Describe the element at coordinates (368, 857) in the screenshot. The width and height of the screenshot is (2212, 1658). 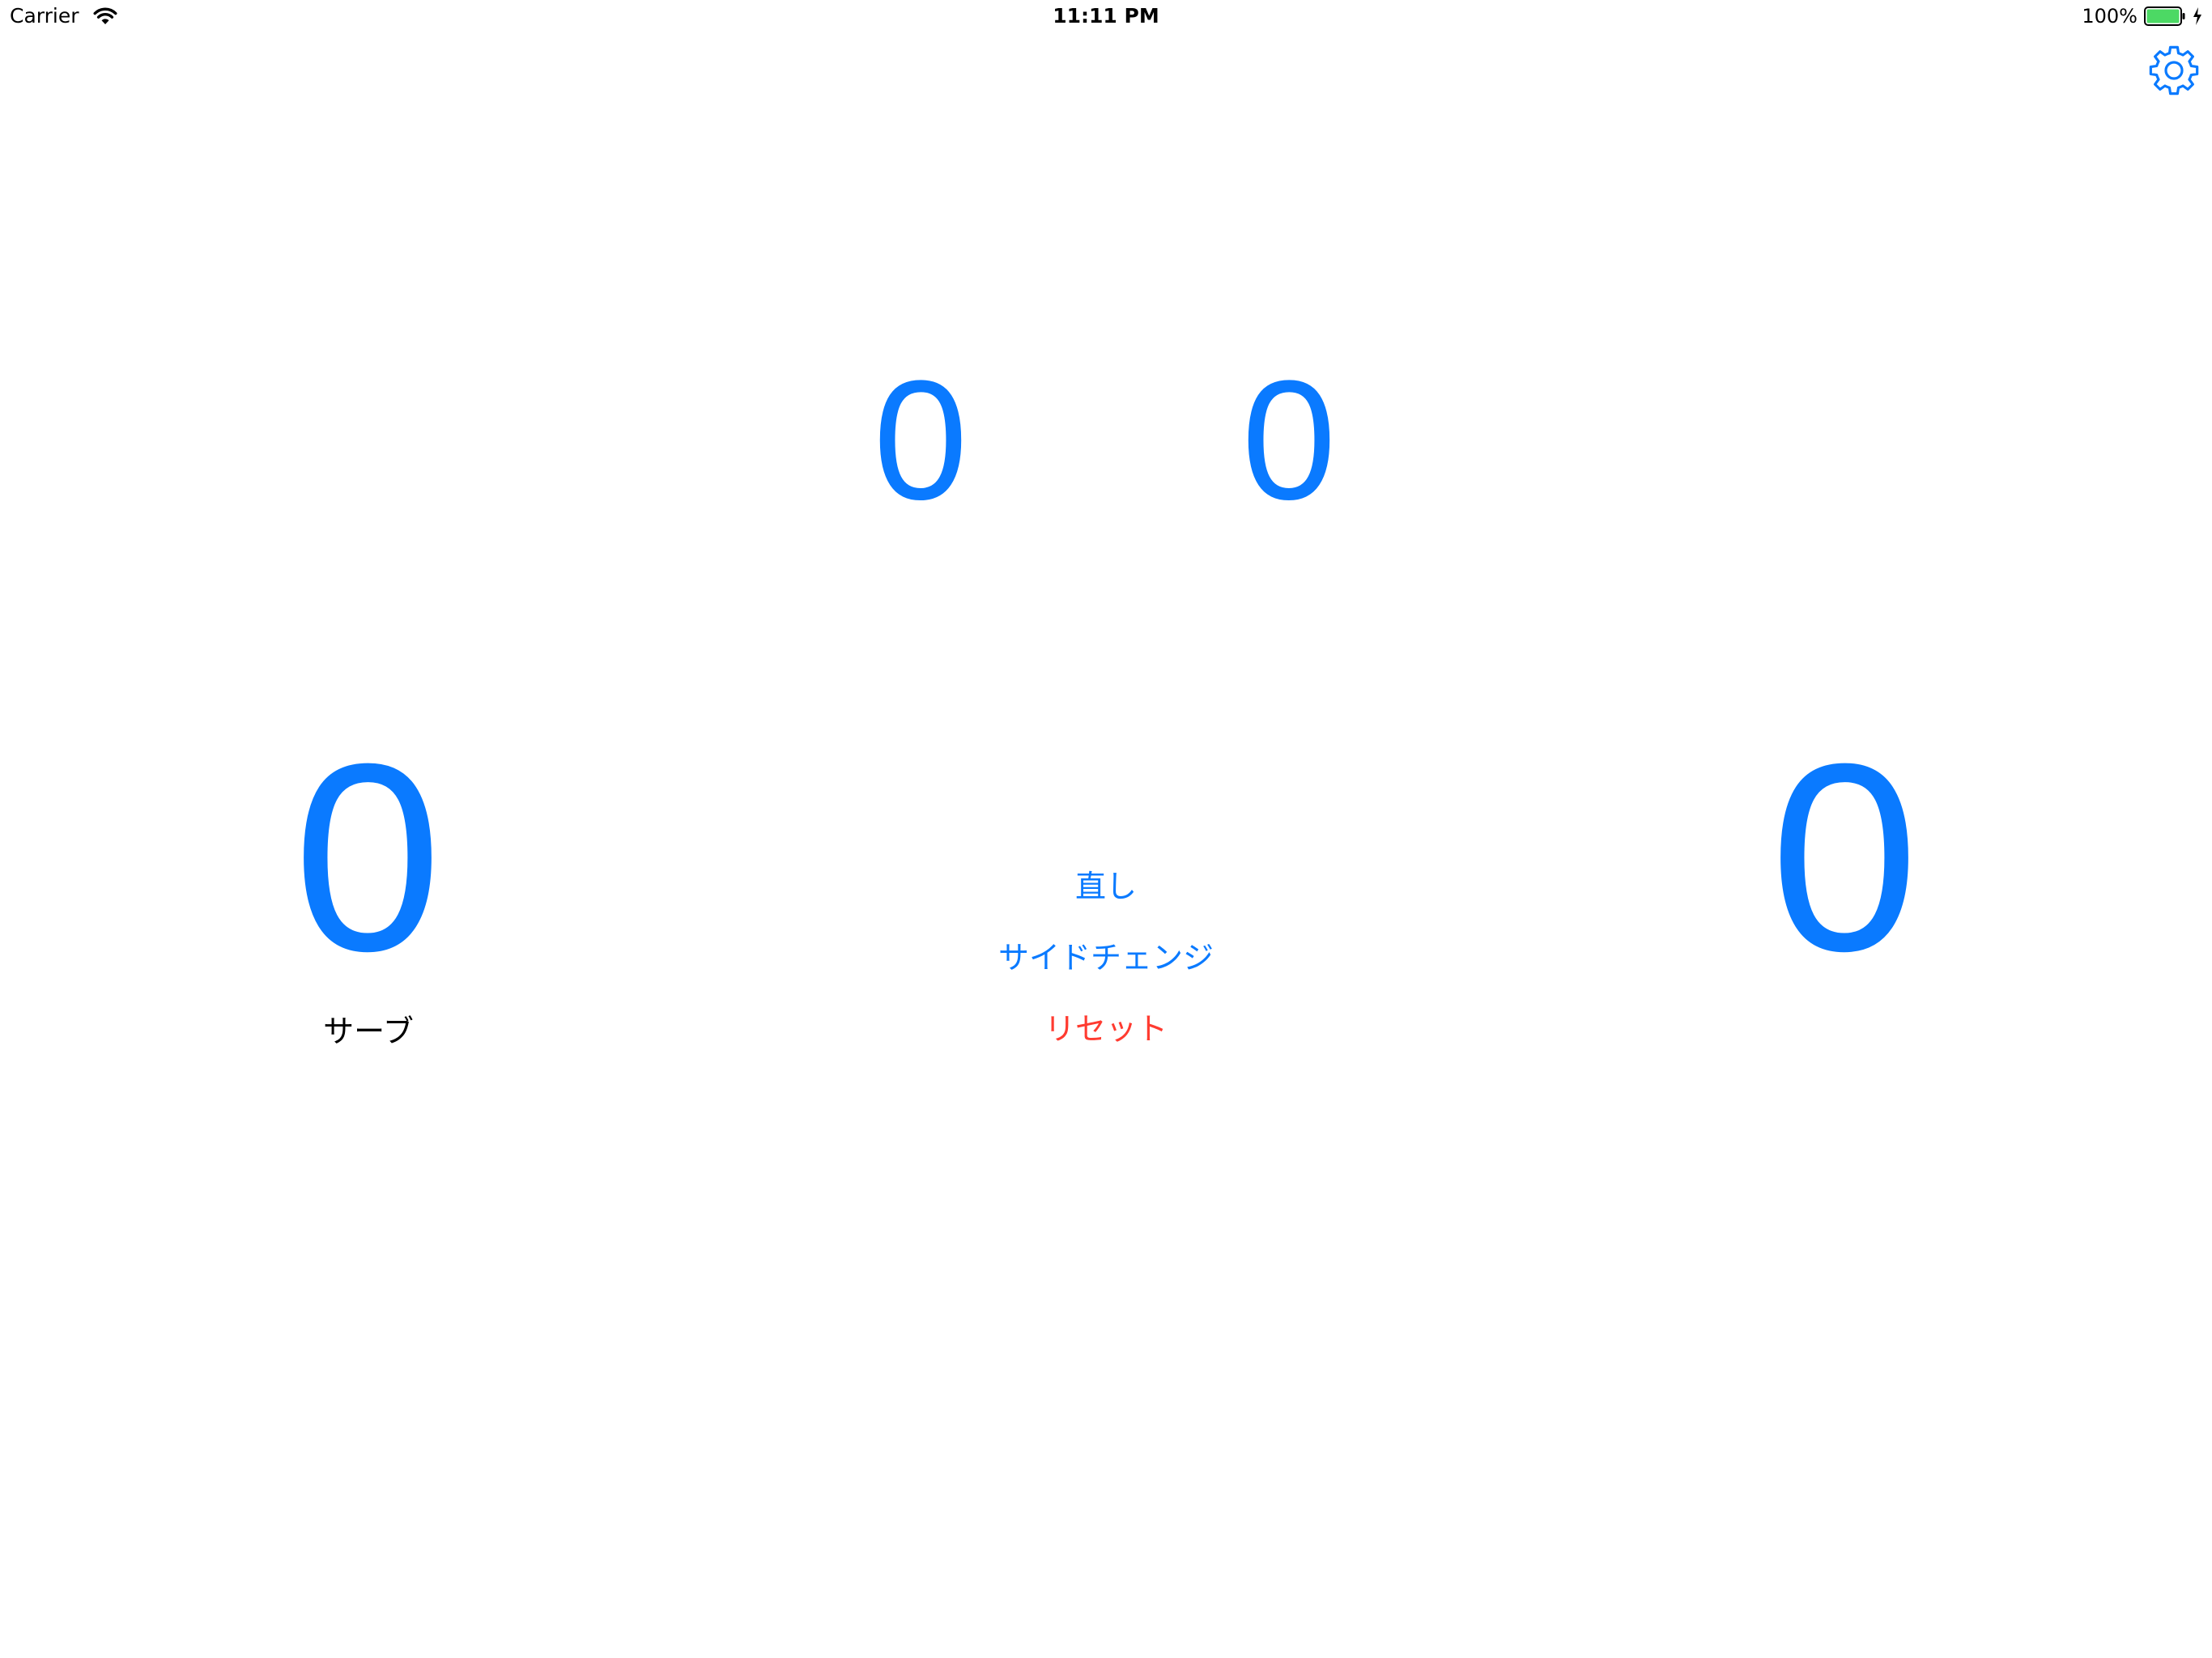
I see `point-score-left: 0` at that location.